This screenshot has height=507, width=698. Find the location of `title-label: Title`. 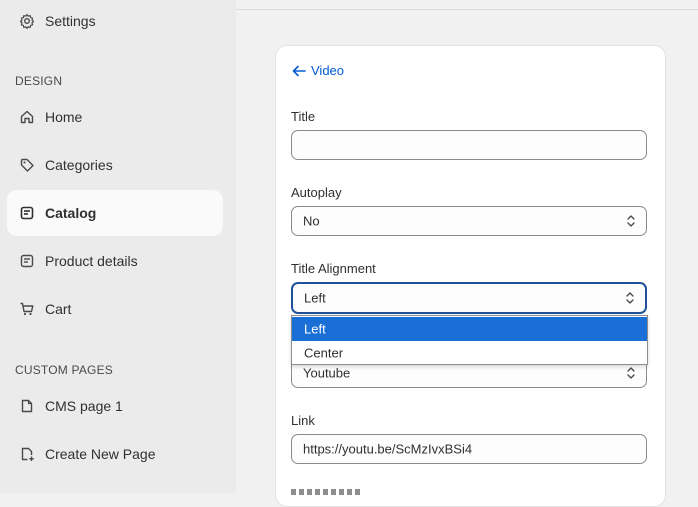

title-label: Title is located at coordinates (303, 116).